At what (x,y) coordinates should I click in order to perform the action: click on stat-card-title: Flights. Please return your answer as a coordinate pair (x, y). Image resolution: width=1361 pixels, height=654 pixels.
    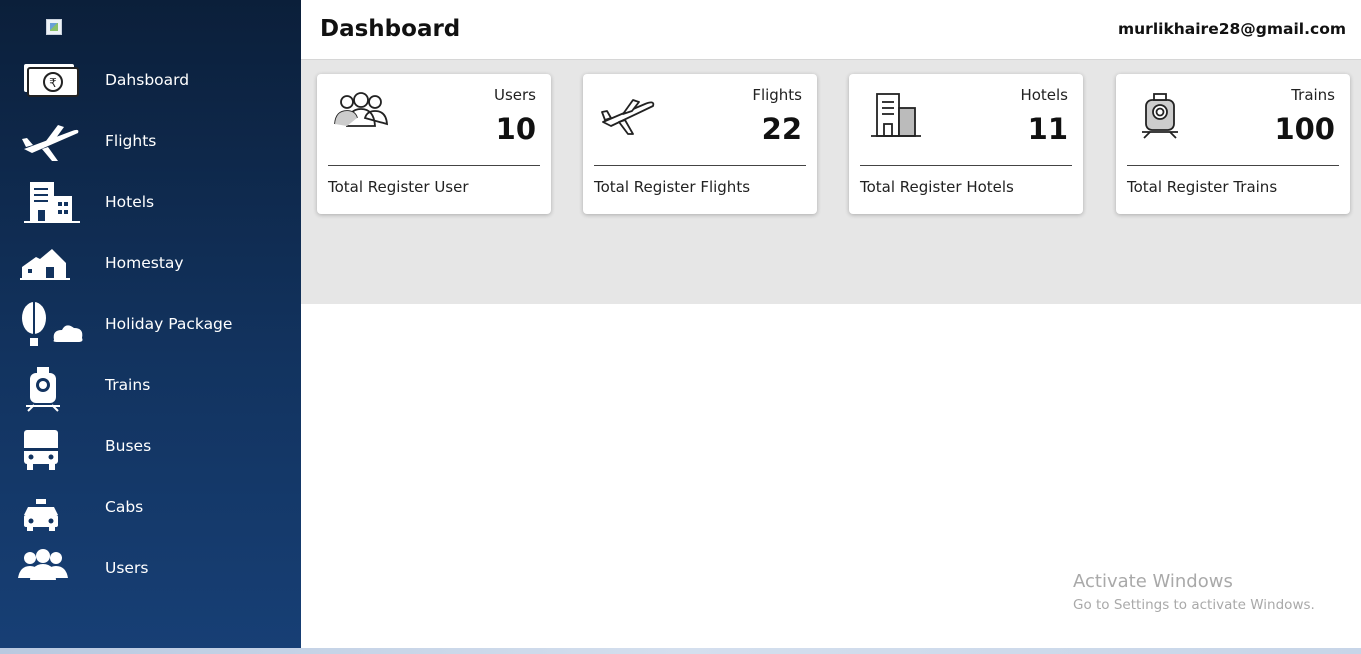
    Looking at the image, I should click on (777, 95).